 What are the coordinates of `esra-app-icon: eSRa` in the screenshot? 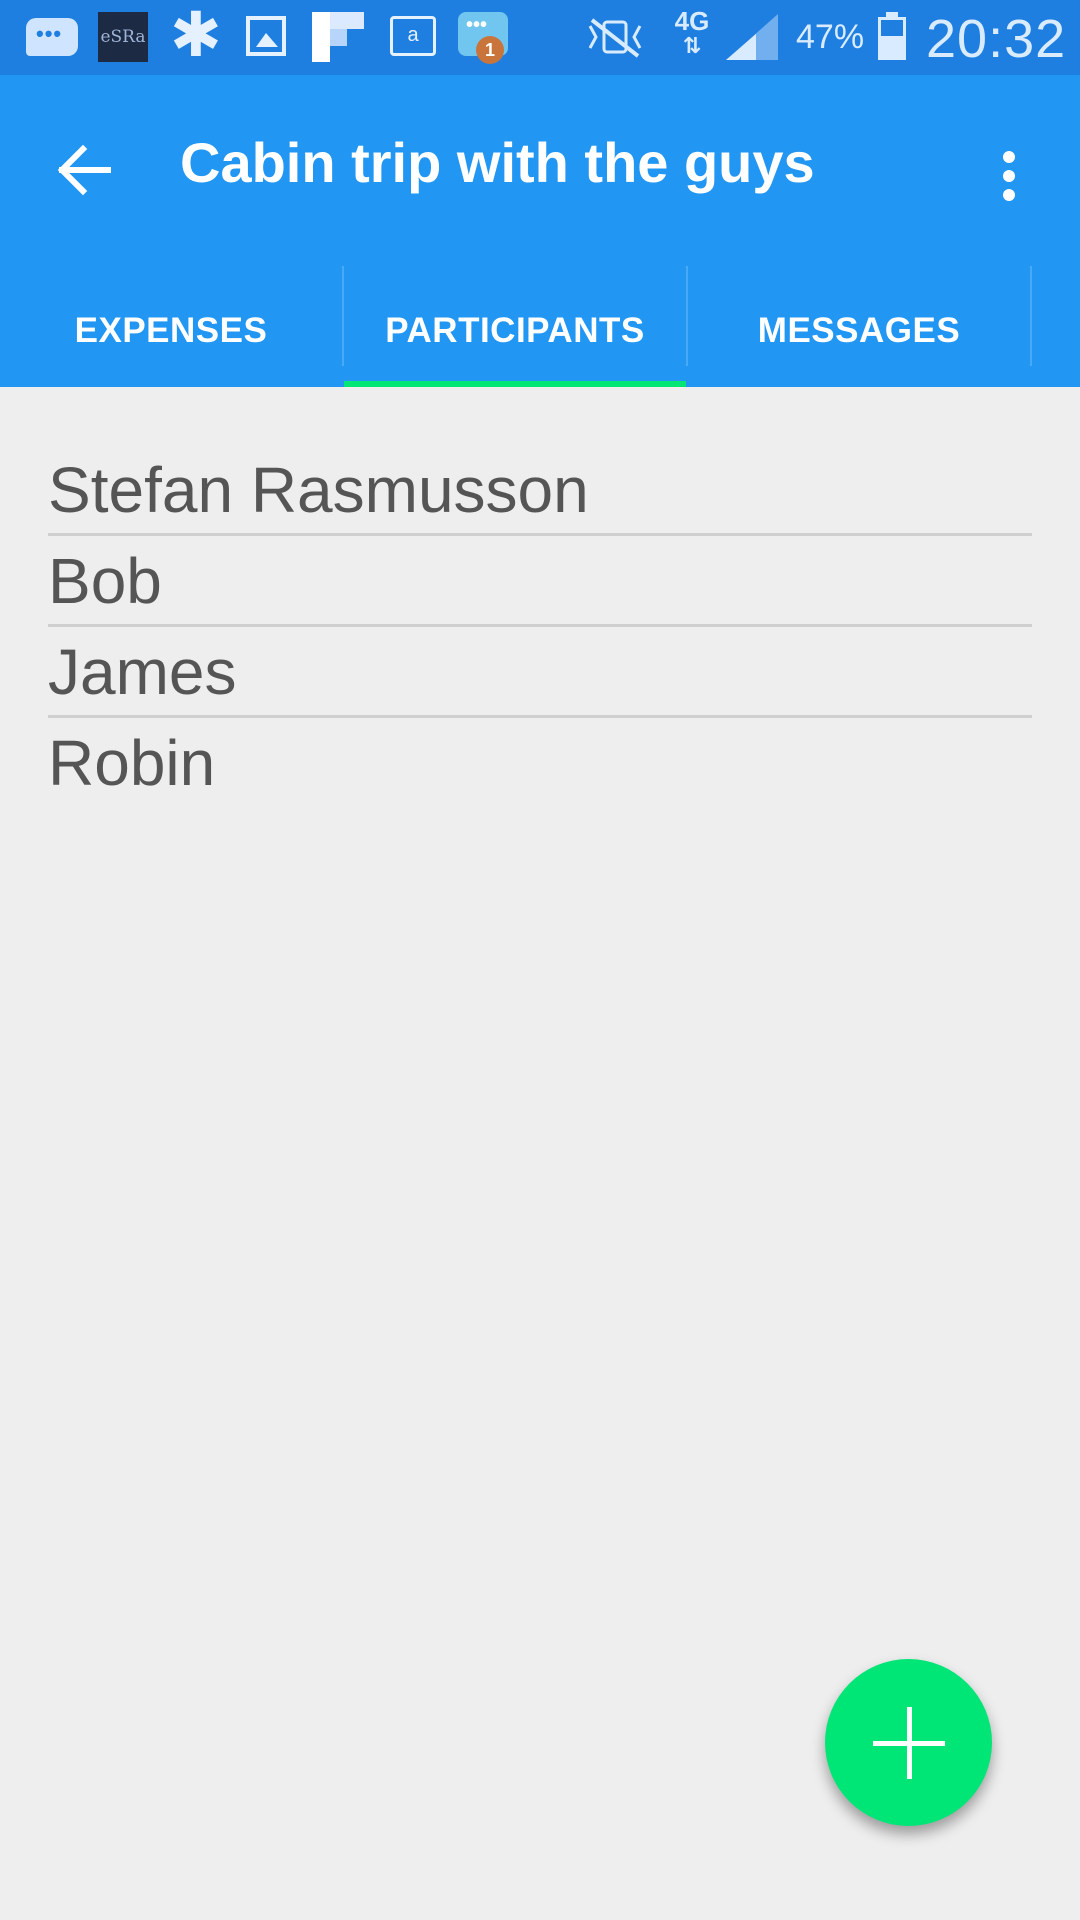 It's located at (123, 37).